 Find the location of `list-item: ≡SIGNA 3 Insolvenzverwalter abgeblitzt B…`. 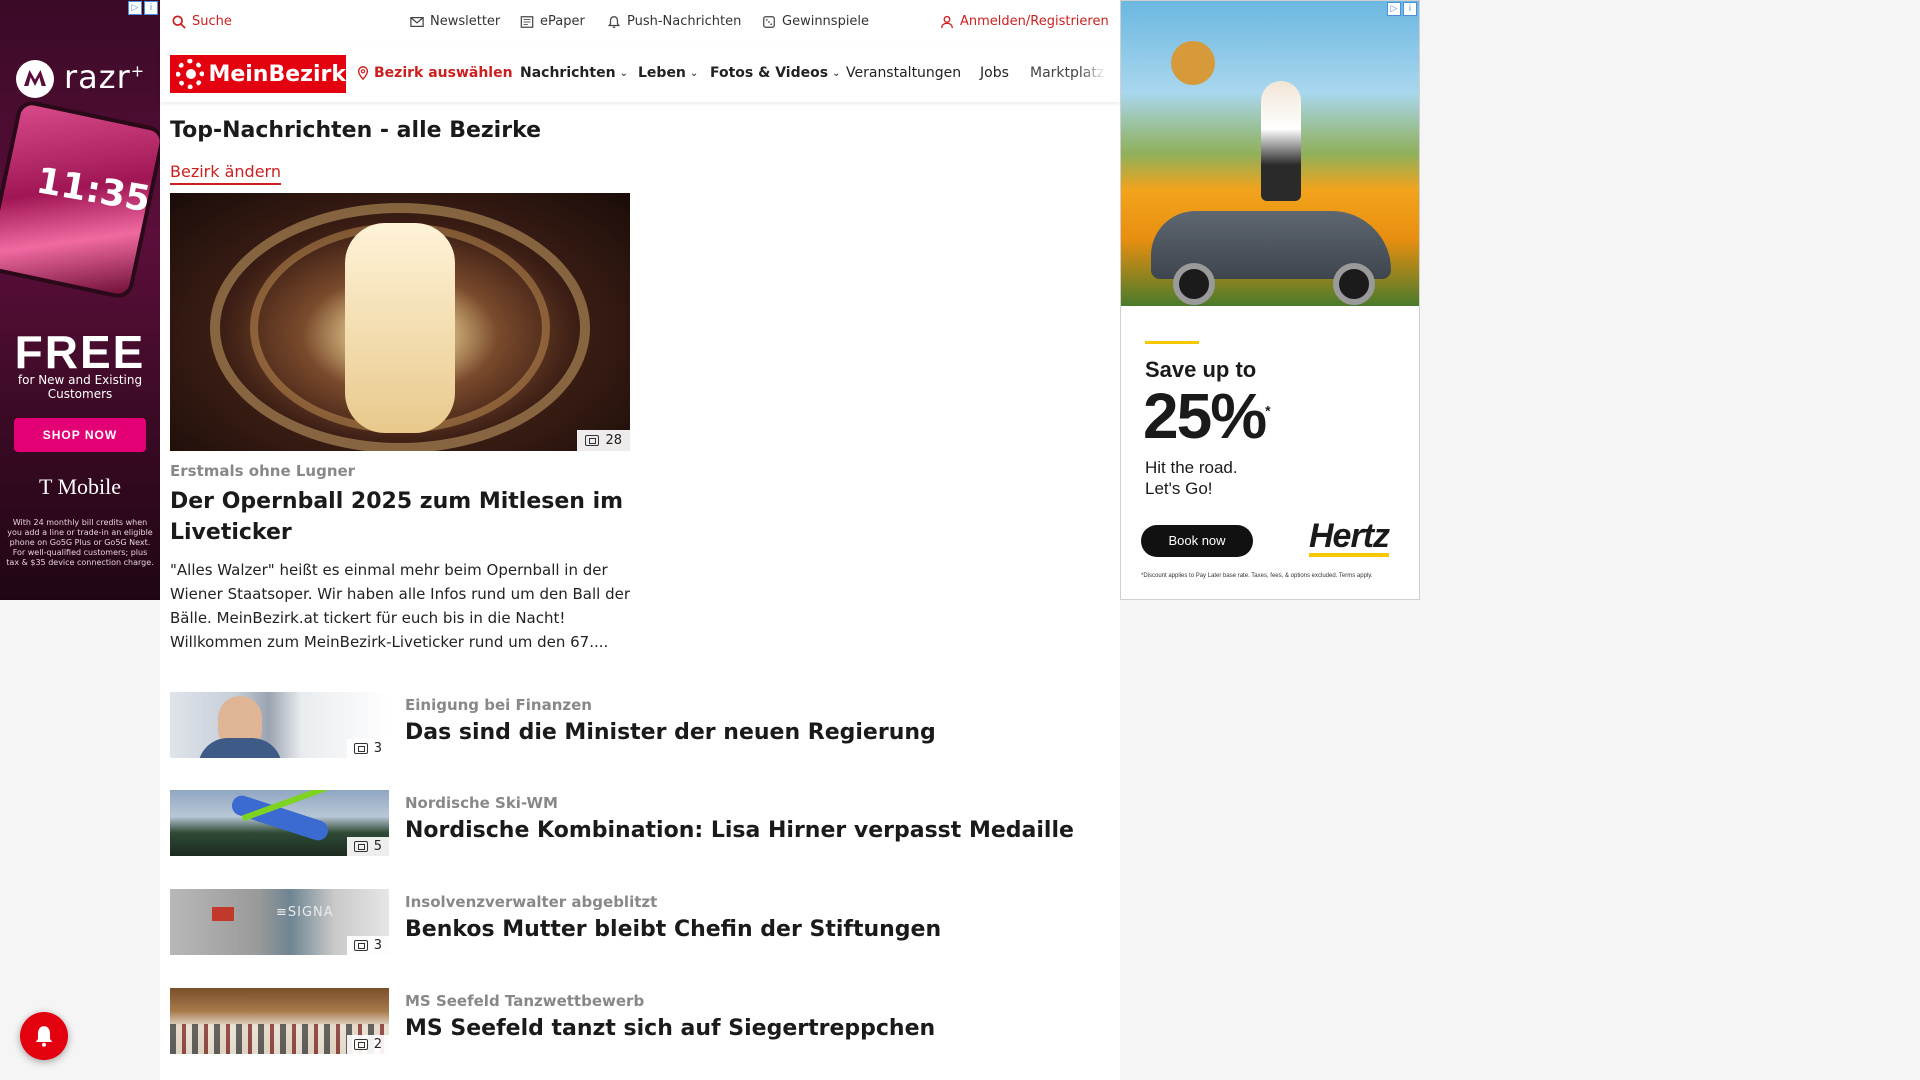

list-item: ≡SIGNA 3 Insolvenzverwalter abgeblitzt B… is located at coordinates (640, 923).